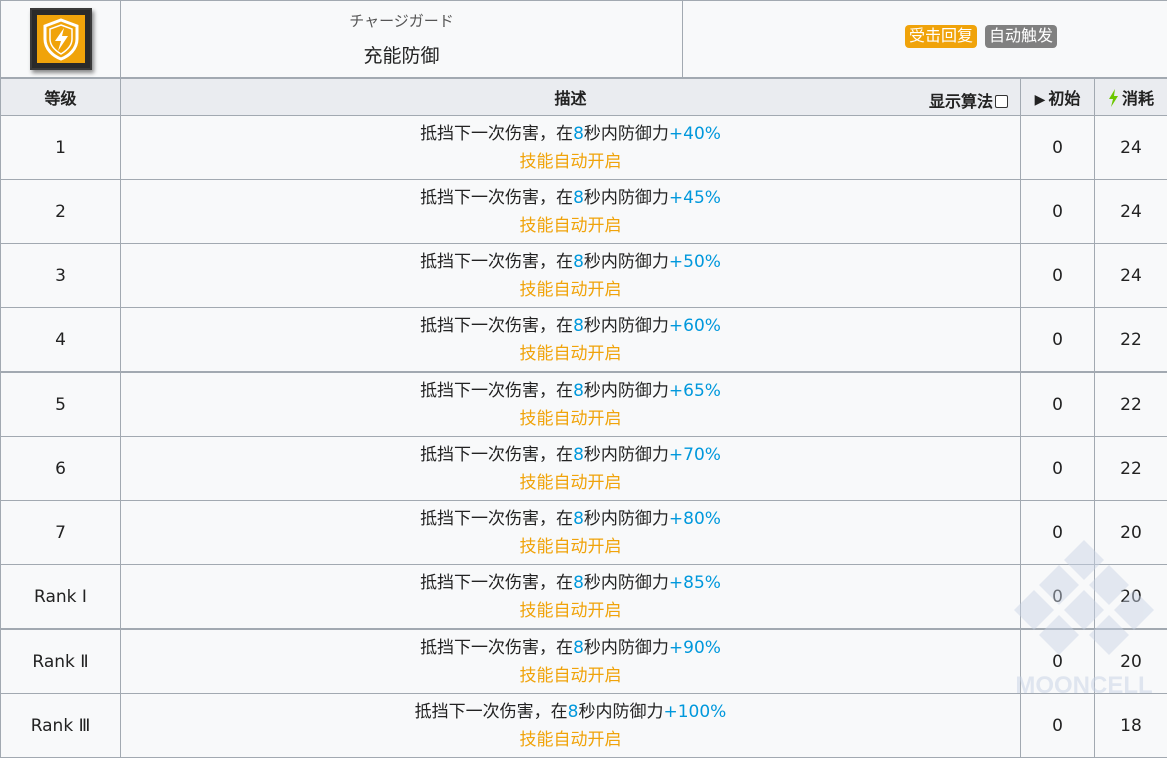  I want to click on play-icon: ▶, so click(1040, 100).